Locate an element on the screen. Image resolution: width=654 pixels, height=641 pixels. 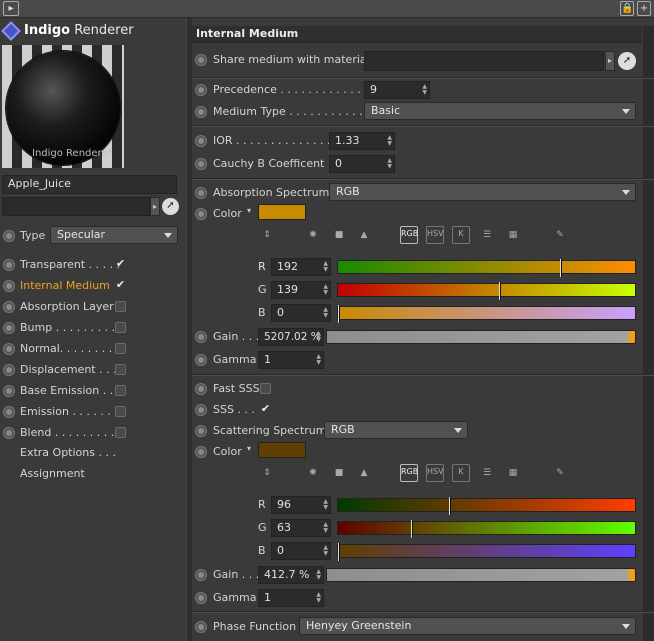
rgb-mode-button: RGB is located at coordinates (409, 235).